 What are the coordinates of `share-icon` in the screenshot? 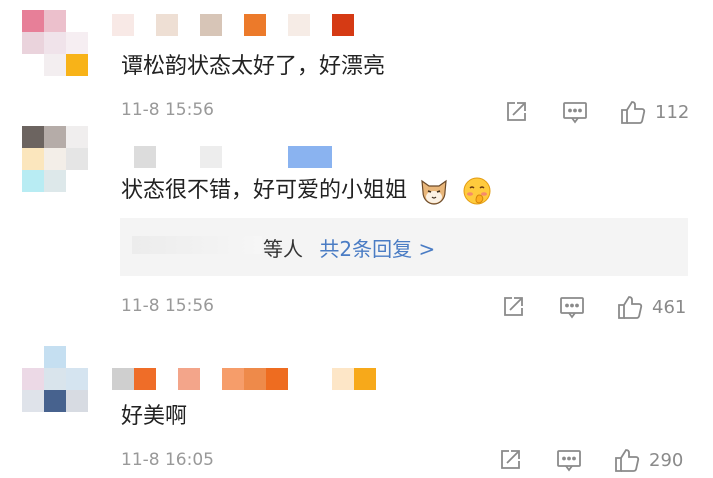 It's located at (510, 459).